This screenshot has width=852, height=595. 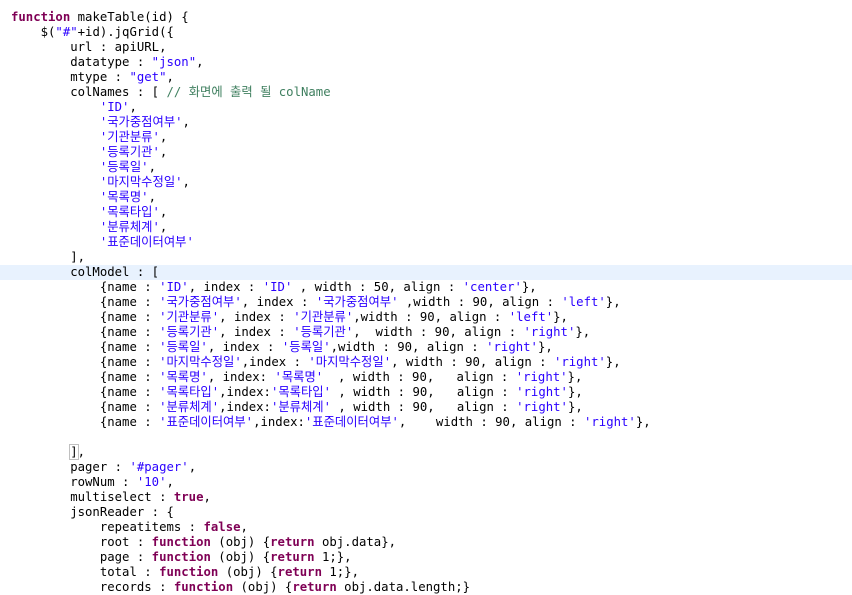 What do you see at coordinates (408, 347) in the screenshot?
I see `code-token: ,width : 90, align :` at bounding box center [408, 347].